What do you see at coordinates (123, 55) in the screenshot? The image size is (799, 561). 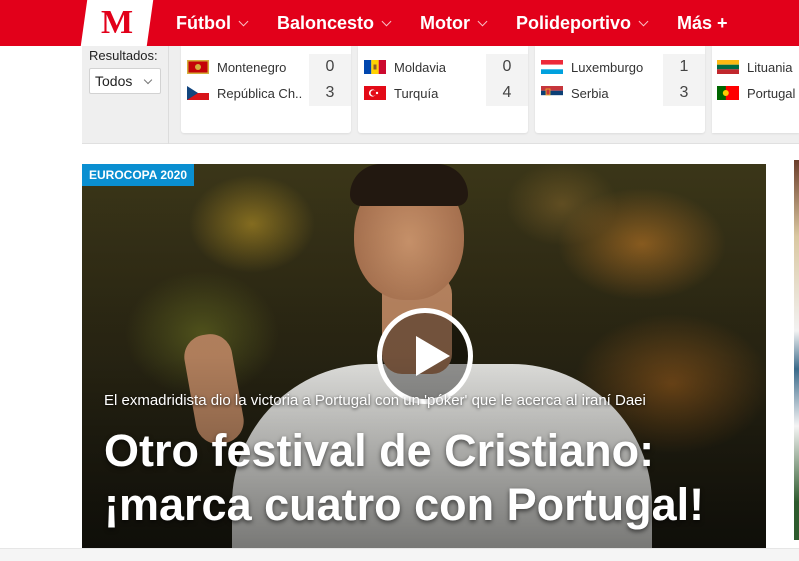 I see `results-label: Resultados:` at bounding box center [123, 55].